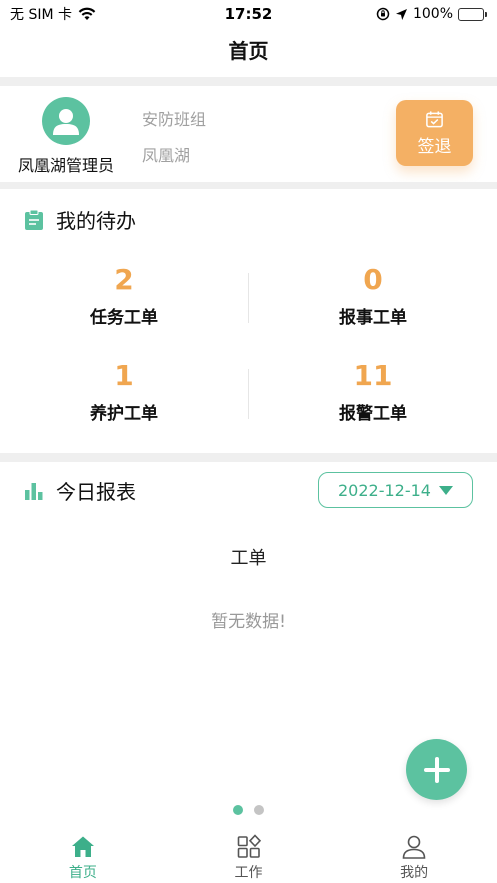 This screenshot has height=883, width=497. Describe the element at coordinates (434, 133) in the screenshot. I see `checkout-button: 签退` at that location.